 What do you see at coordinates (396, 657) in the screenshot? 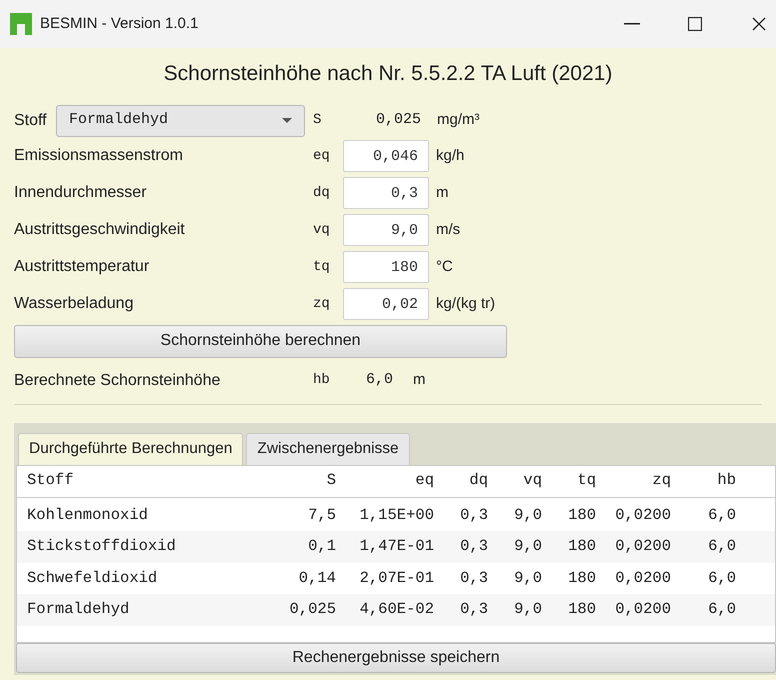
I see `save-button: Rechenergebnisse speichern` at bounding box center [396, 657].